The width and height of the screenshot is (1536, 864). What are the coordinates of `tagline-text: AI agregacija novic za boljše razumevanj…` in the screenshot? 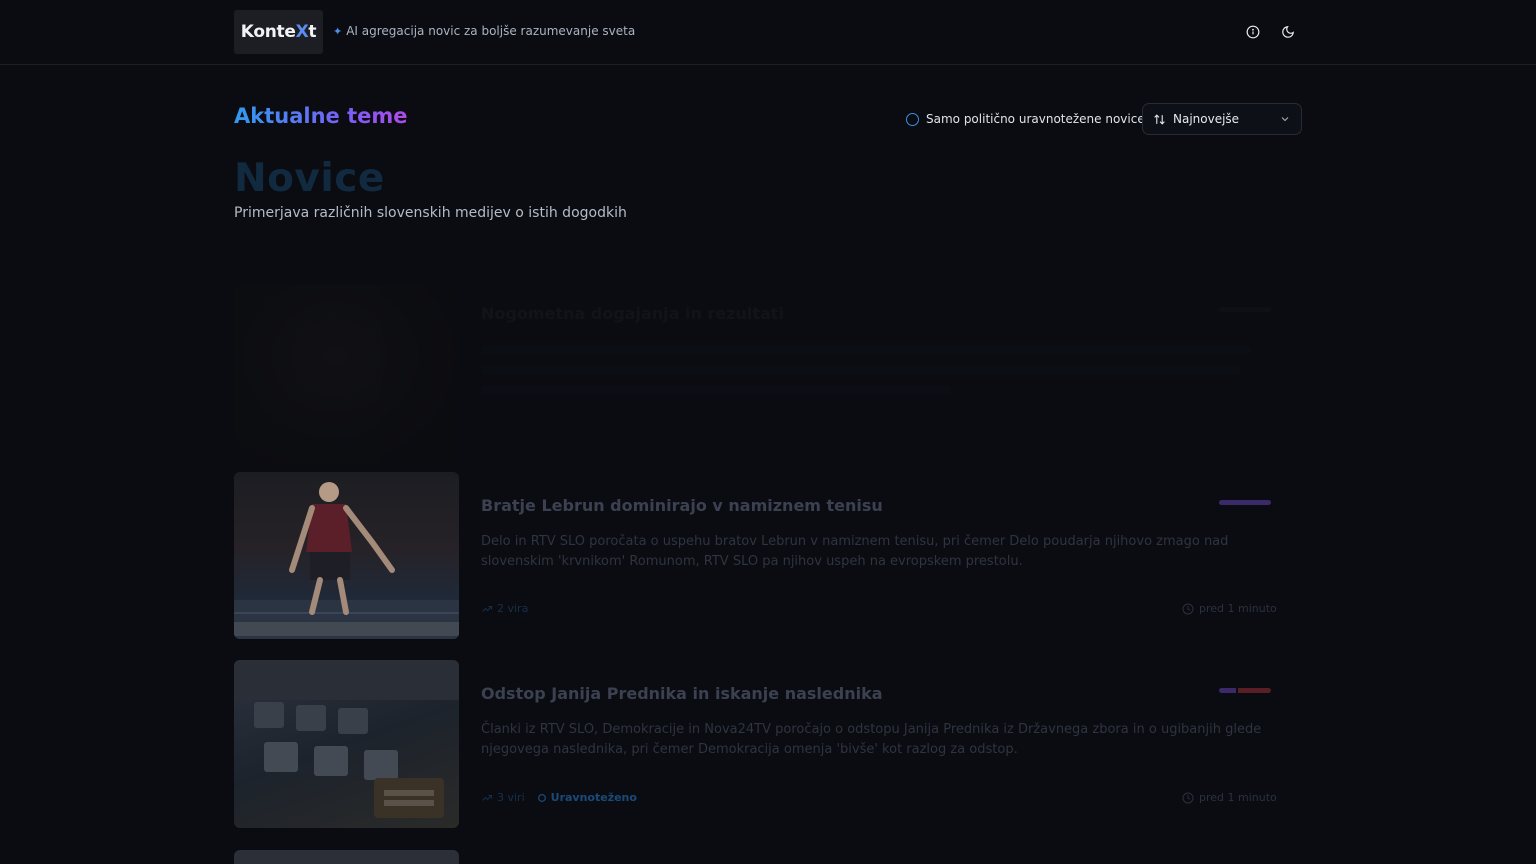 It's located at (491, 31).